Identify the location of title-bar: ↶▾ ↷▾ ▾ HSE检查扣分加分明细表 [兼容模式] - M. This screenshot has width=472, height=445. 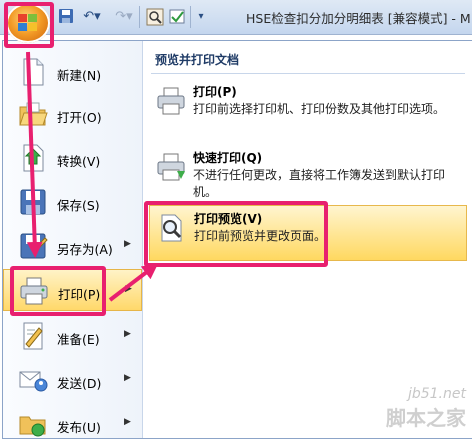
(236, 17).